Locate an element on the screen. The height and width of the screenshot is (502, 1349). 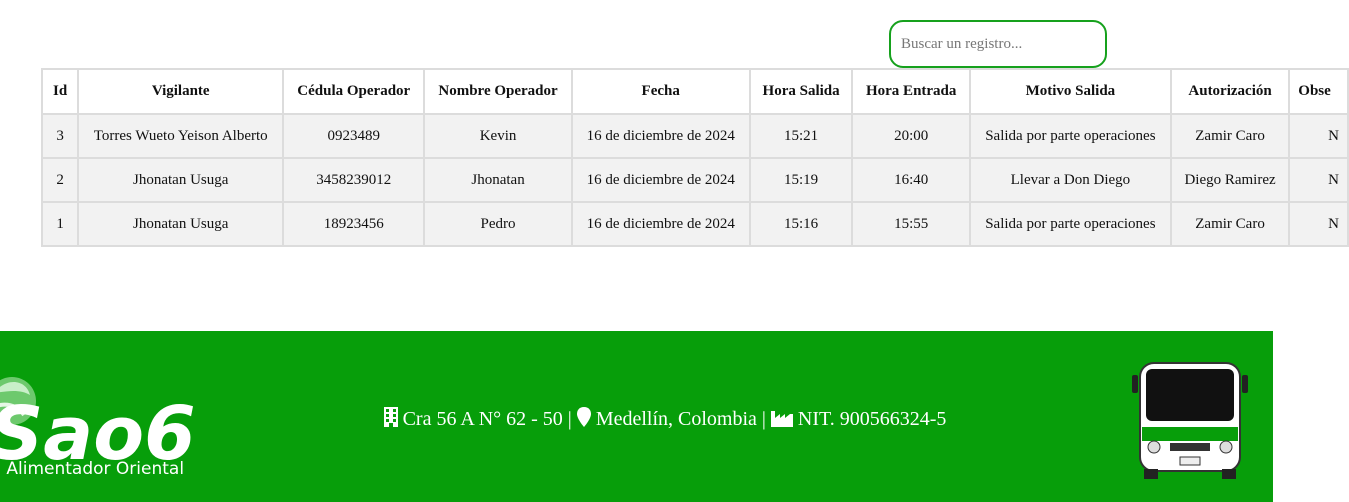
cell-hora-entrada: 16:40 is located at coordinates (911, 180).